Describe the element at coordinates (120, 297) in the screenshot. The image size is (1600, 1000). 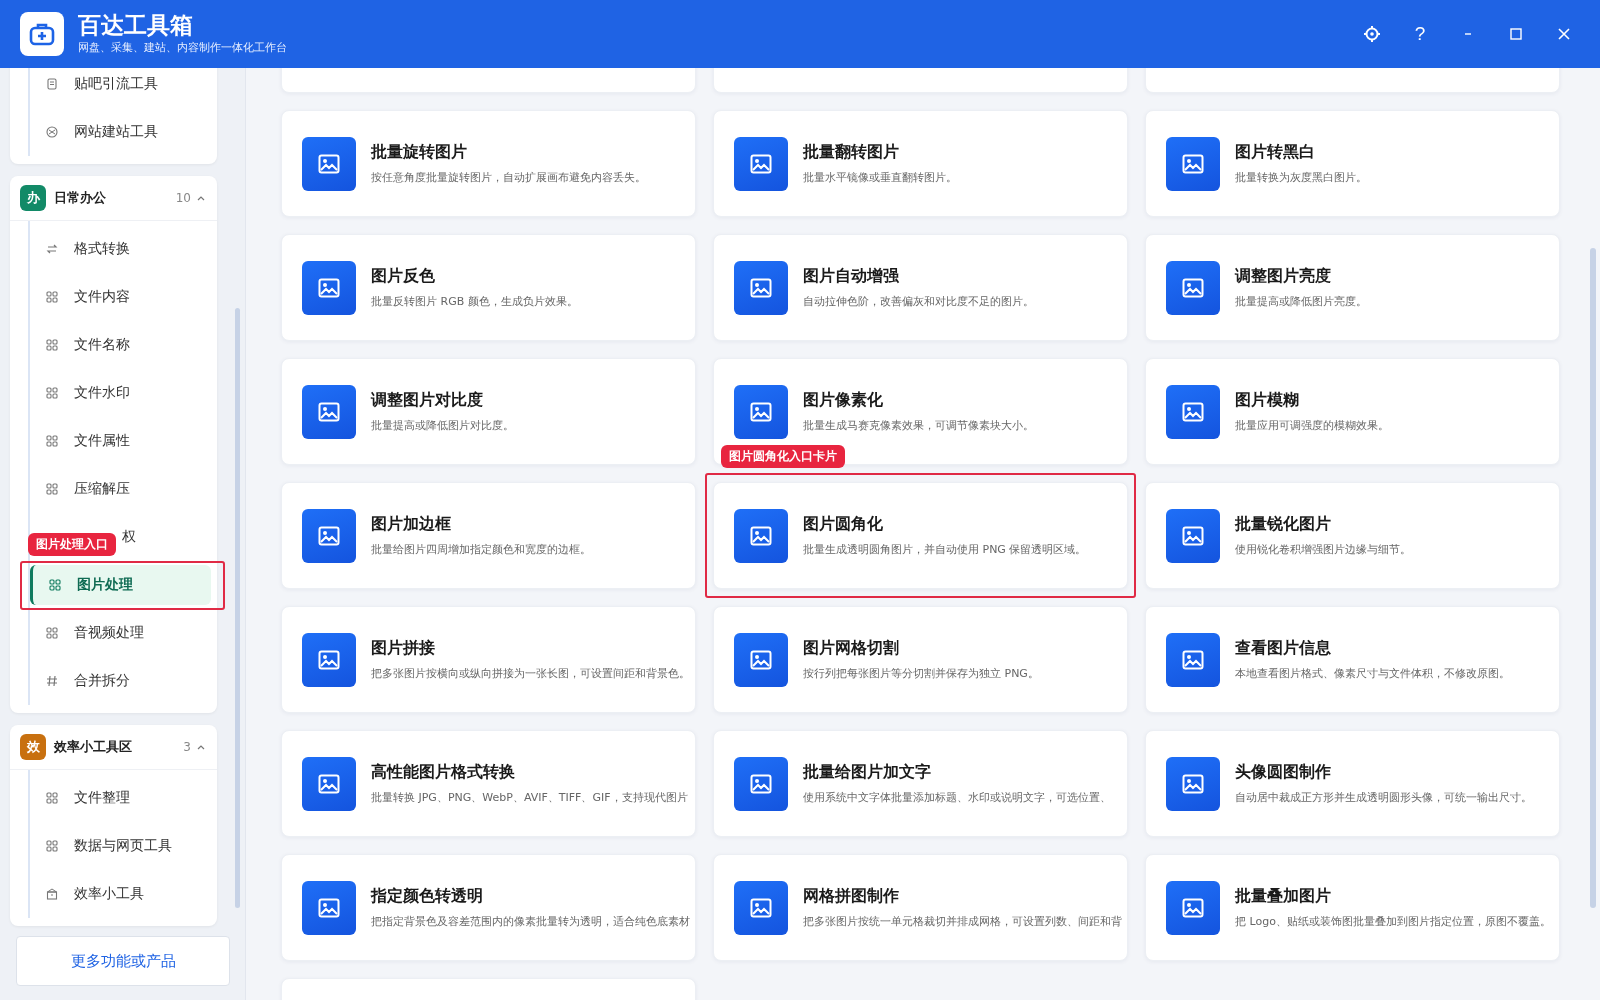
I see `sidebar-item: 文件内容` at that location.